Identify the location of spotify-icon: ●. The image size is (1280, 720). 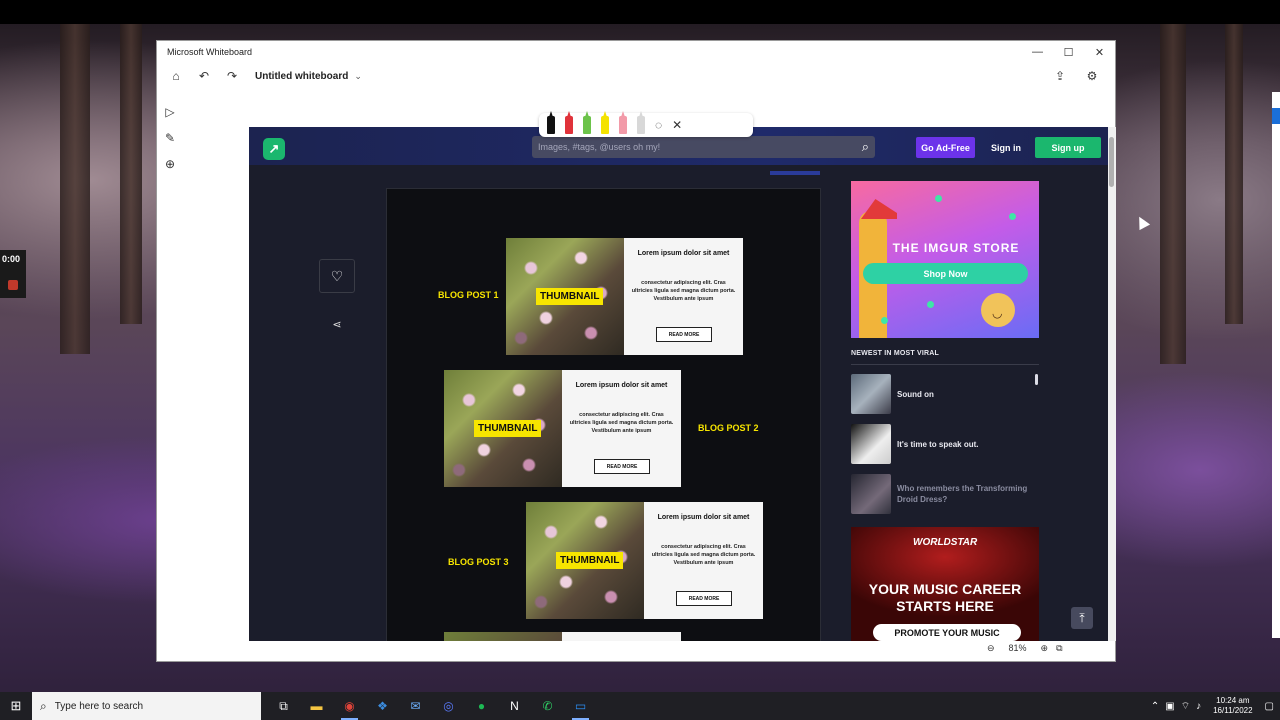
(481, 706).